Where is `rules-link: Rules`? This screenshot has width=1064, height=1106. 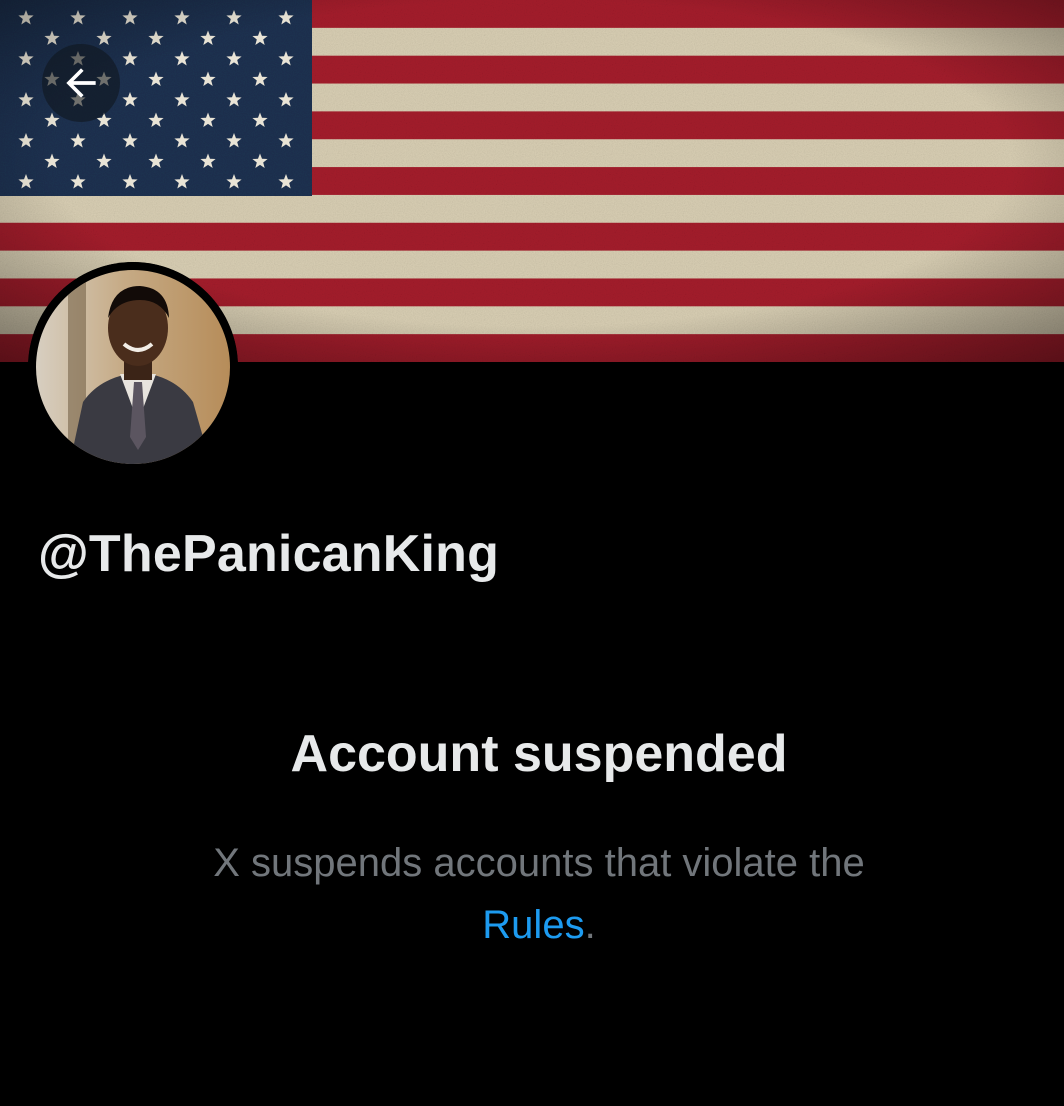 rules-link: Rules is located at coordinates (533, 925).